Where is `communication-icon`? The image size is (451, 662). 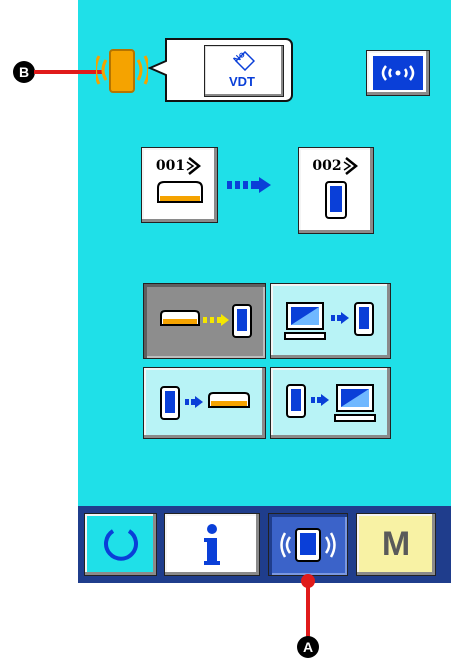
communication-icon is located at coordinates (398, 73).